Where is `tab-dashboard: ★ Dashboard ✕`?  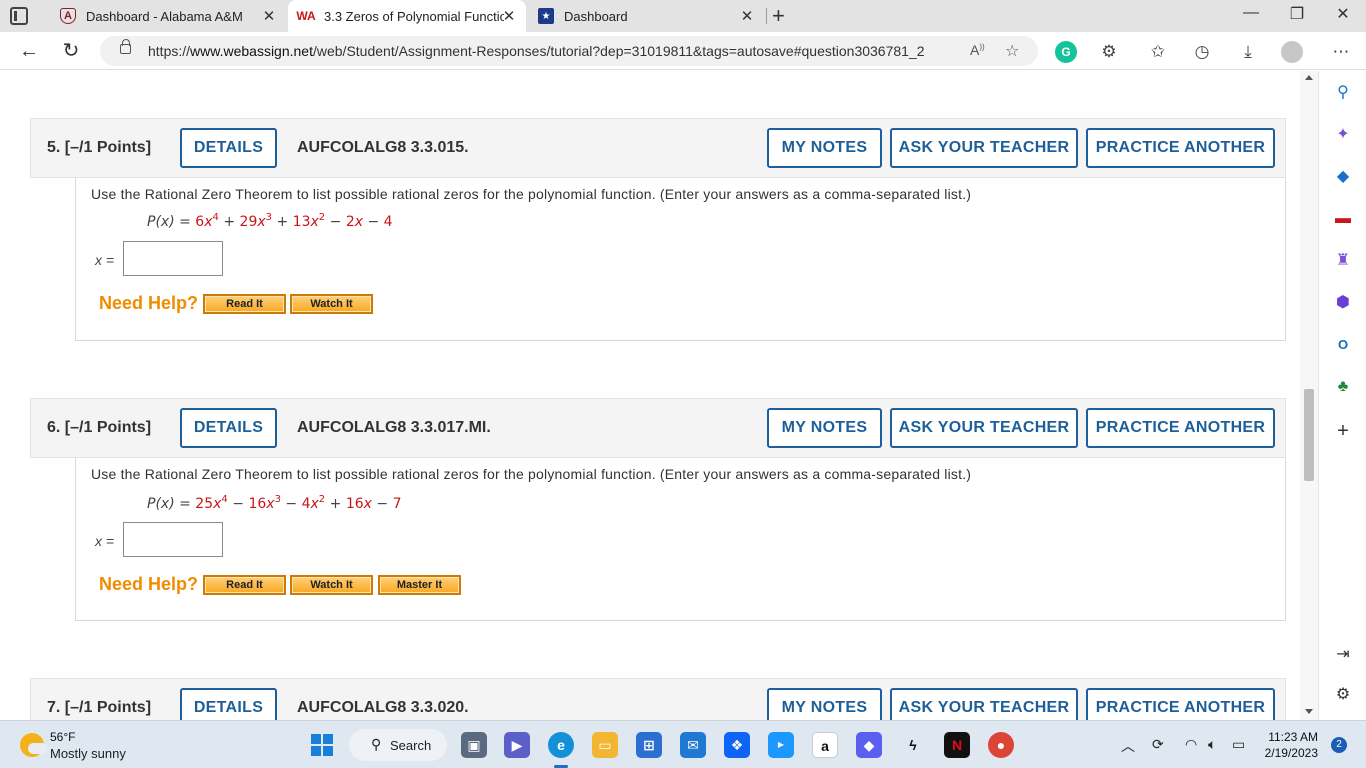 tab-dashboard: ★ Dashboard ✕ is located at coordinates (646, 16).